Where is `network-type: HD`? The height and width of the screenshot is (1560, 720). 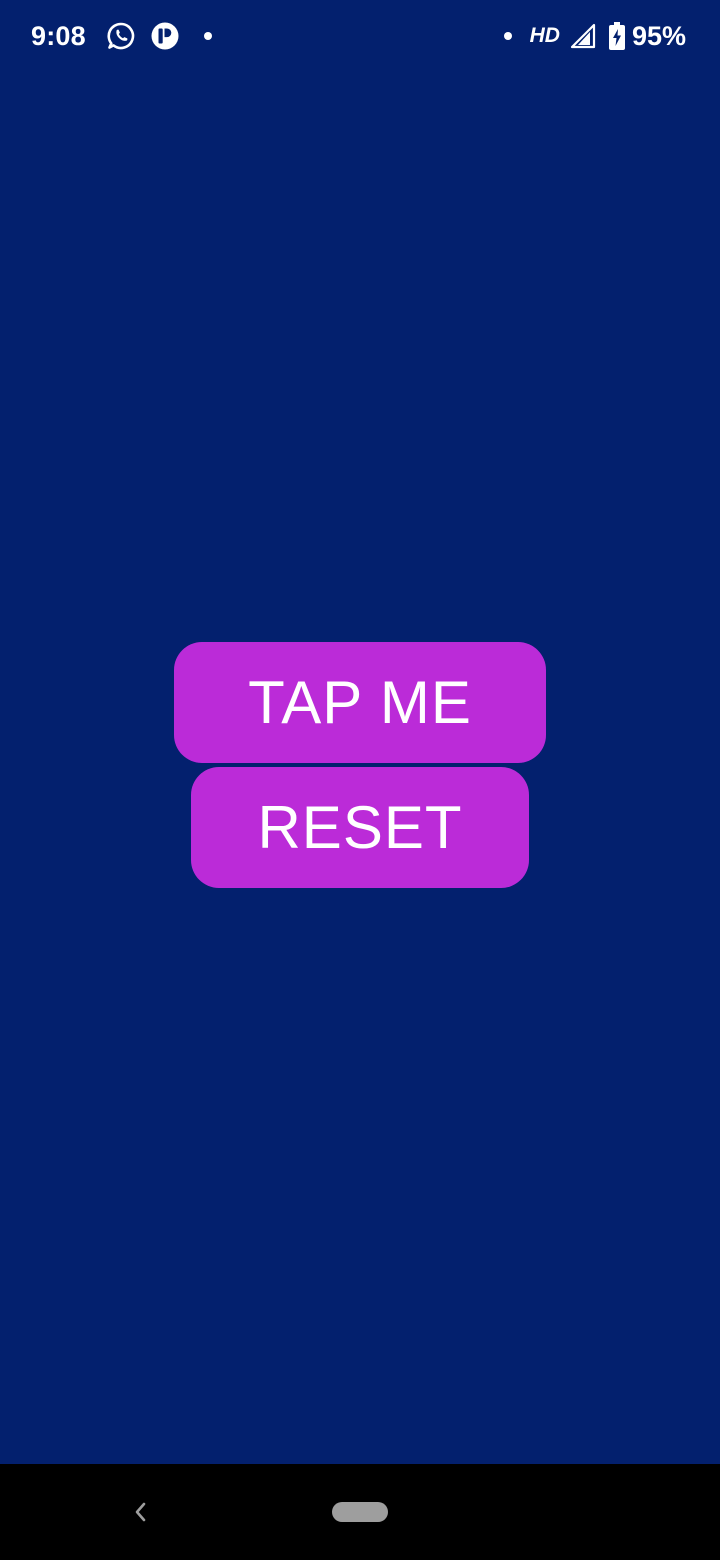
network-type: HD is located at coordinates (544, 35).